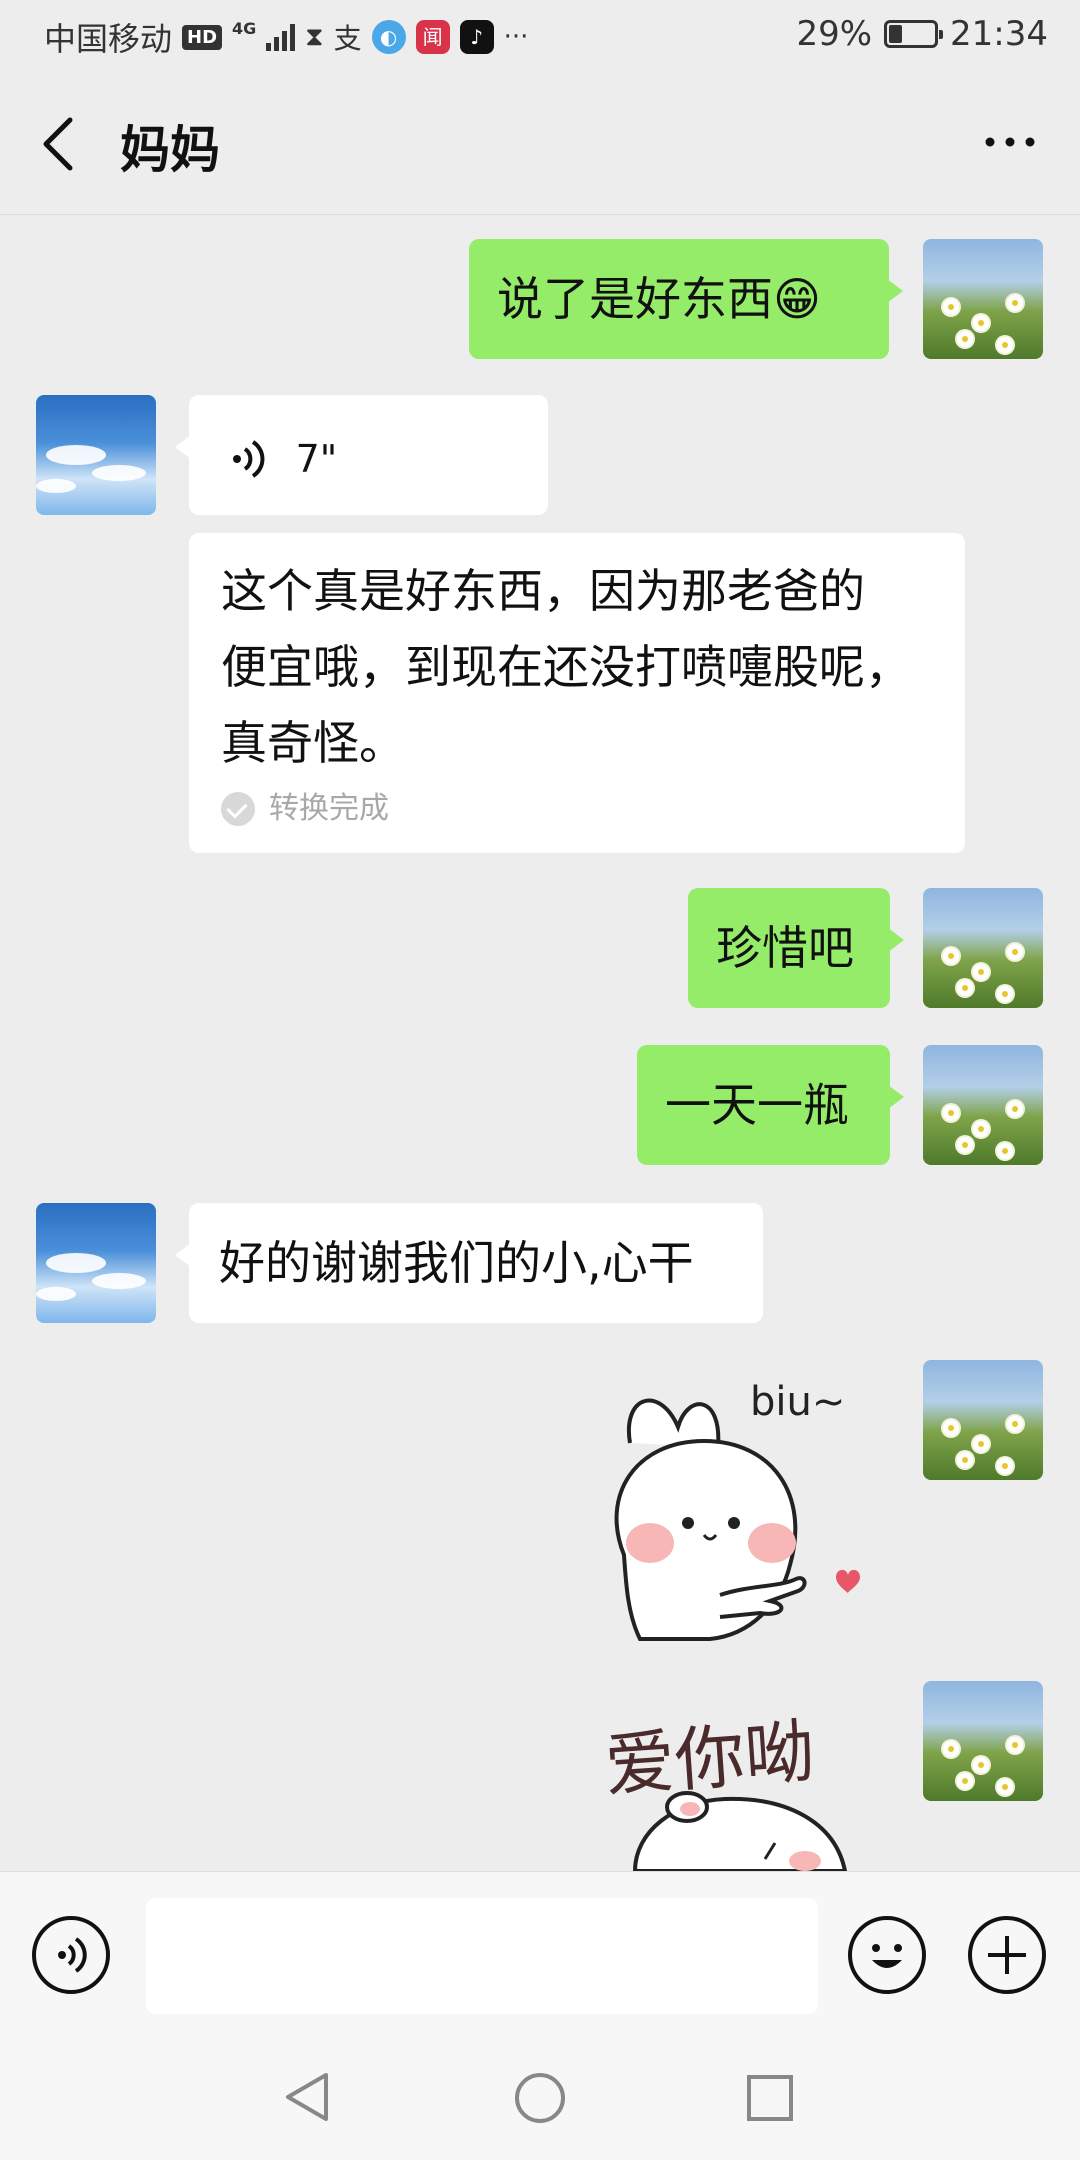 The image size is (1080, 2160). What do you see at coordinates (170, 150) in the screenshot?
I see `chat-title: 妈妈` at bounding box center [170, 150].